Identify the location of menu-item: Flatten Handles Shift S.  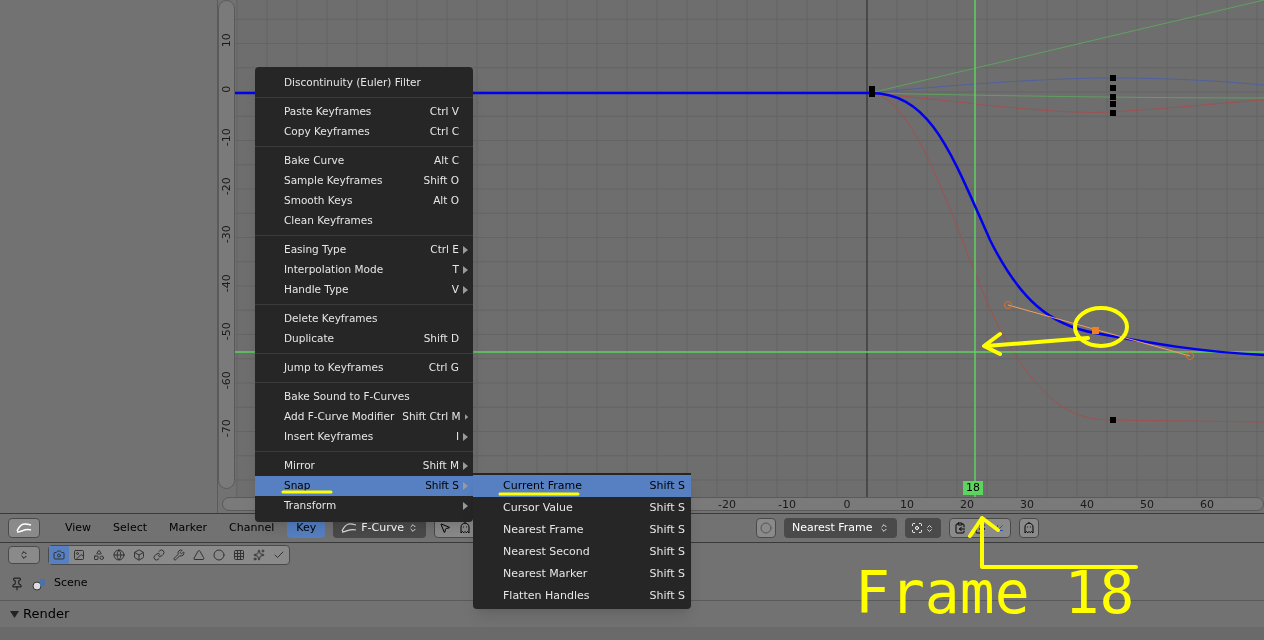
(582, 596).